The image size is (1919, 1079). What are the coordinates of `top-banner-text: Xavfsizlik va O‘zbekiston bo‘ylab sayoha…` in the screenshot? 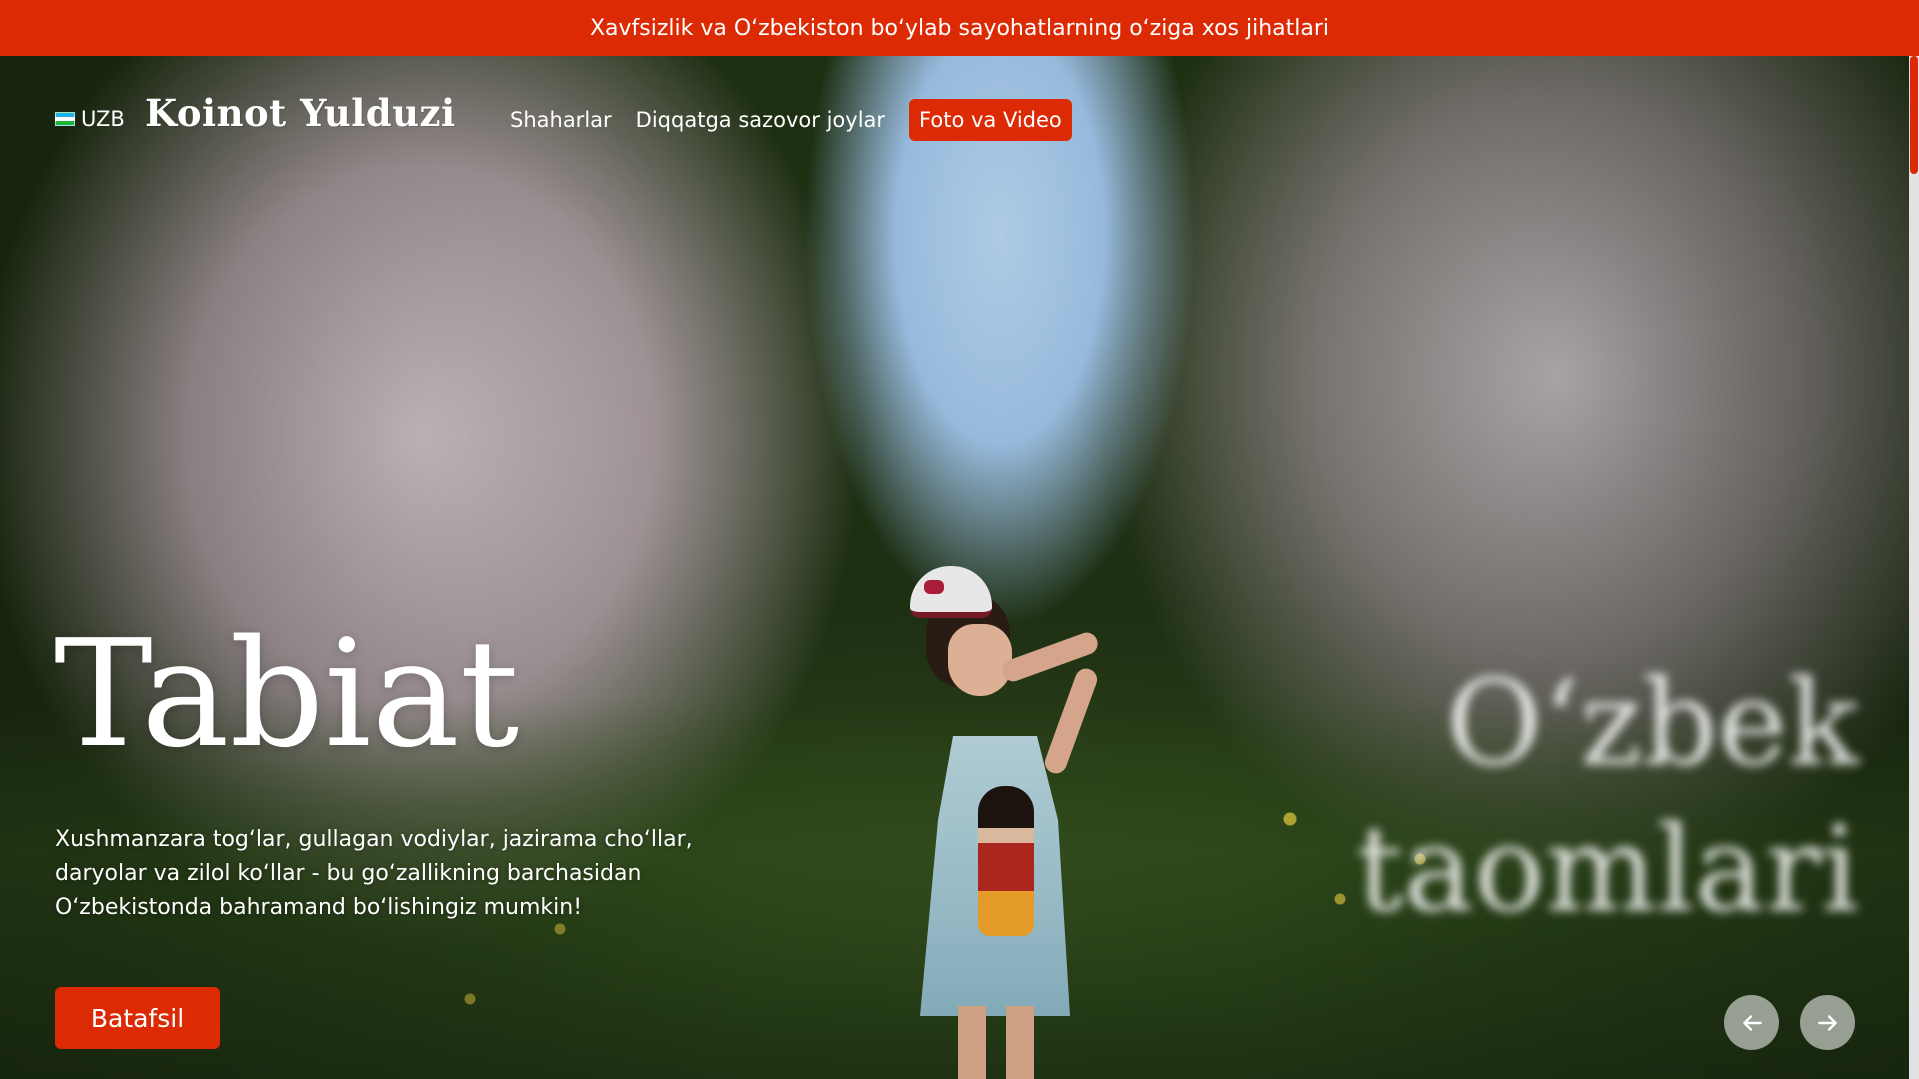 It's located at (959, 28).